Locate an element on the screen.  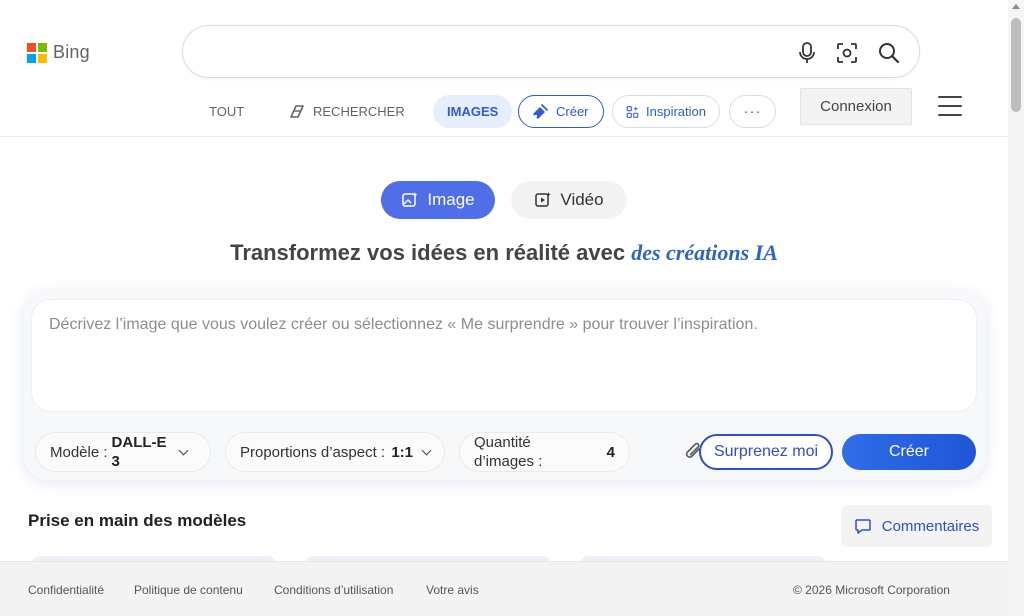
nav-tab-all: TOUT is located at coordinates (226, 111).